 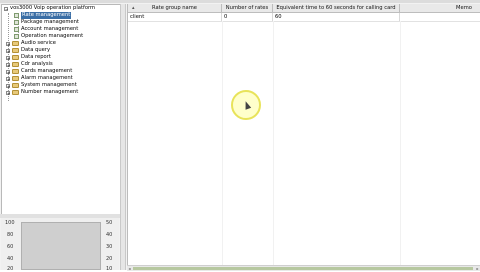 I want to click on tree-item-label: Cards management, so click(x=47, y=71).